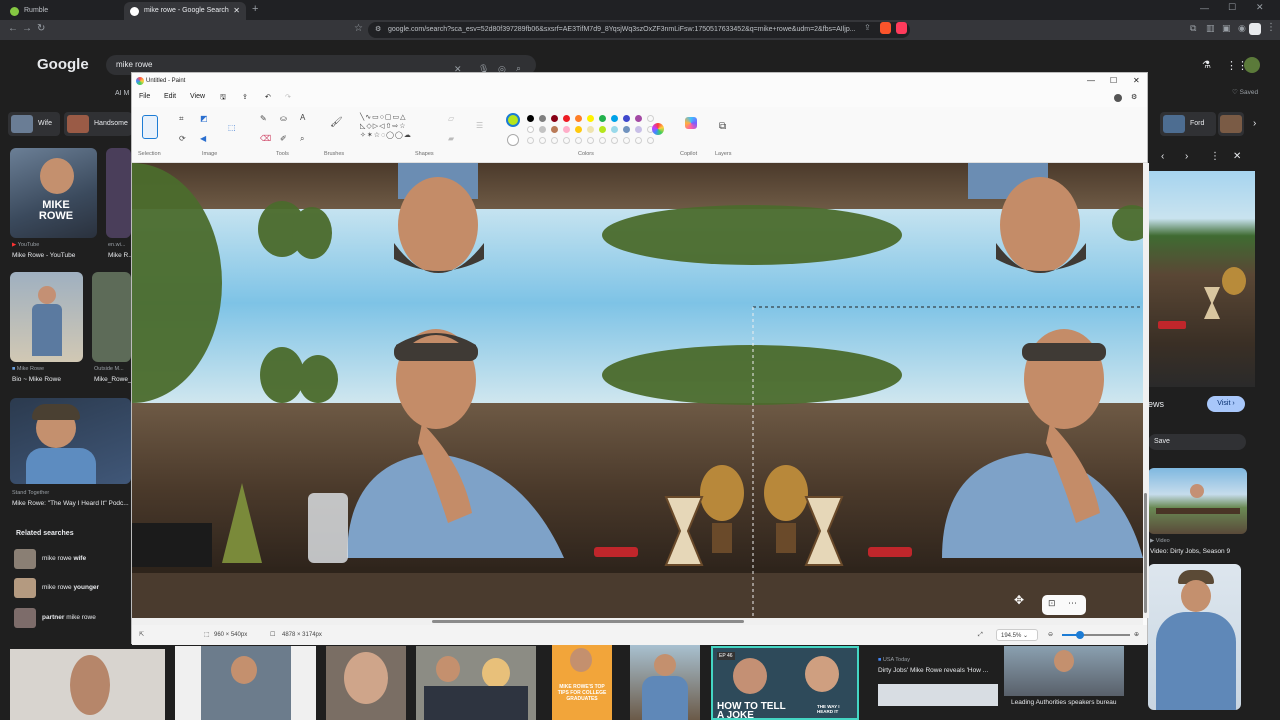  Describe the element at coordinates (650, 118) in the screenshot. I see `empty-swatch` at that location.